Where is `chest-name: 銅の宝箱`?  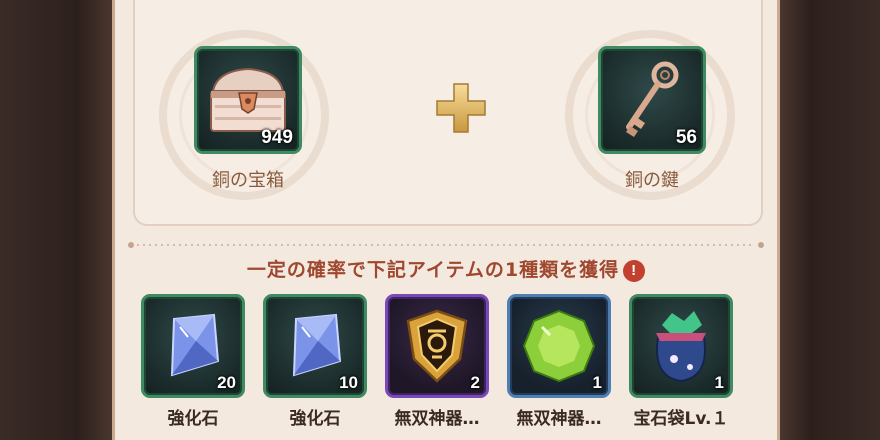 chest-name: 銅の宝箱 is located at coordinates (248, 180).